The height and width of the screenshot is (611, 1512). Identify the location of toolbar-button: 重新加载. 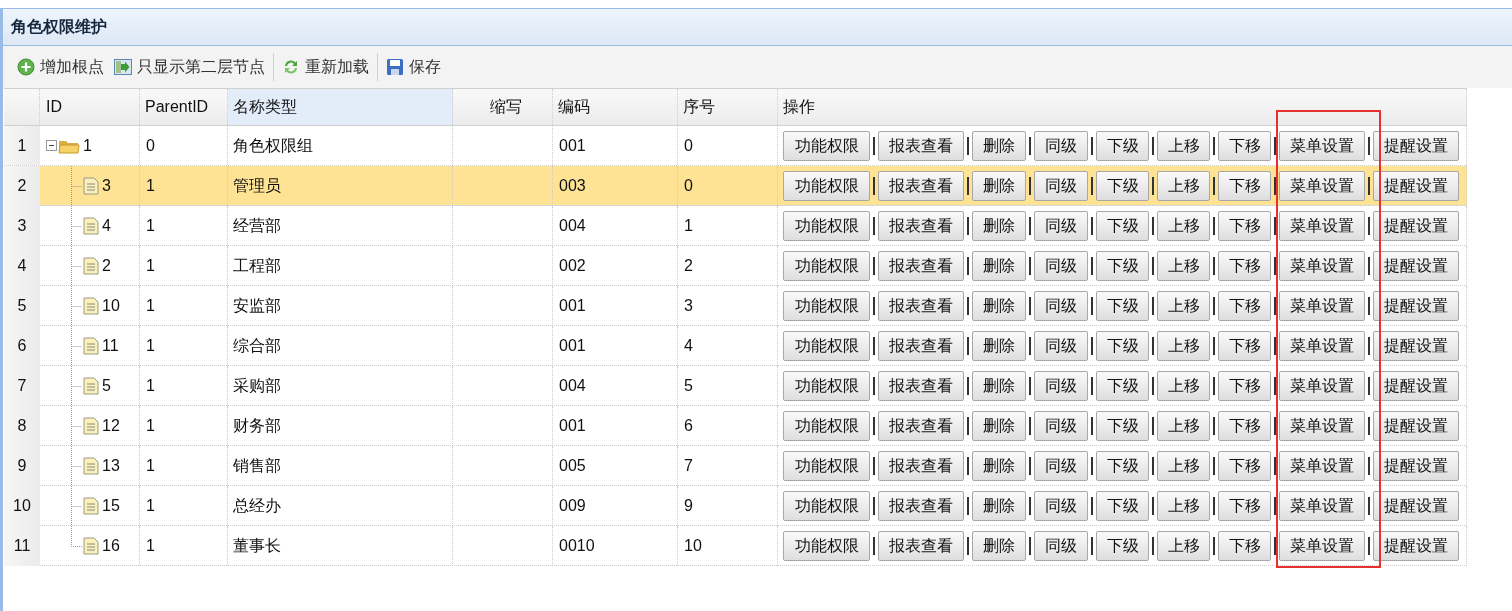
(325, 67).